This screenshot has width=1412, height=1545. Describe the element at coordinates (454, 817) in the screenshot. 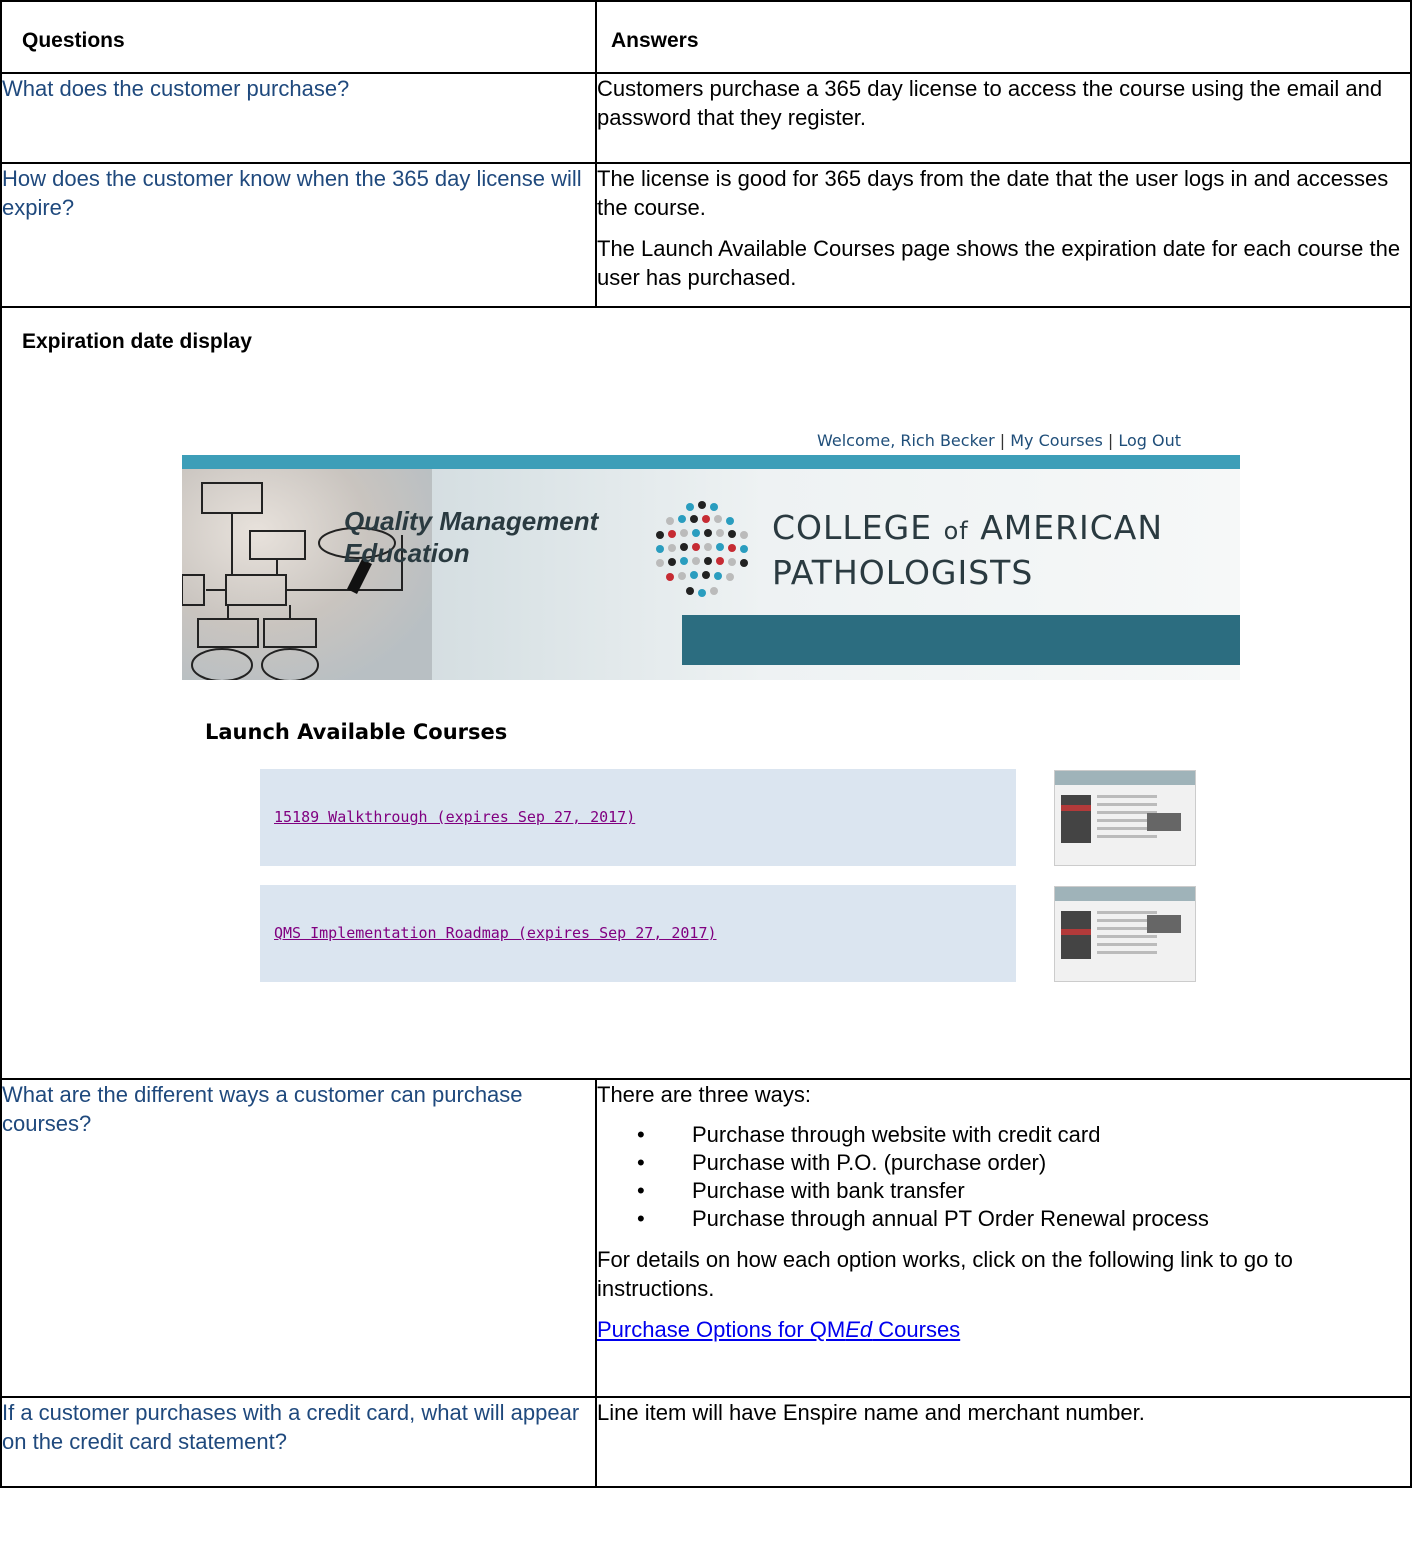

I see `course-link-15189: 15189 Walkthrough (expires Sep 27, 2017)` at that location.